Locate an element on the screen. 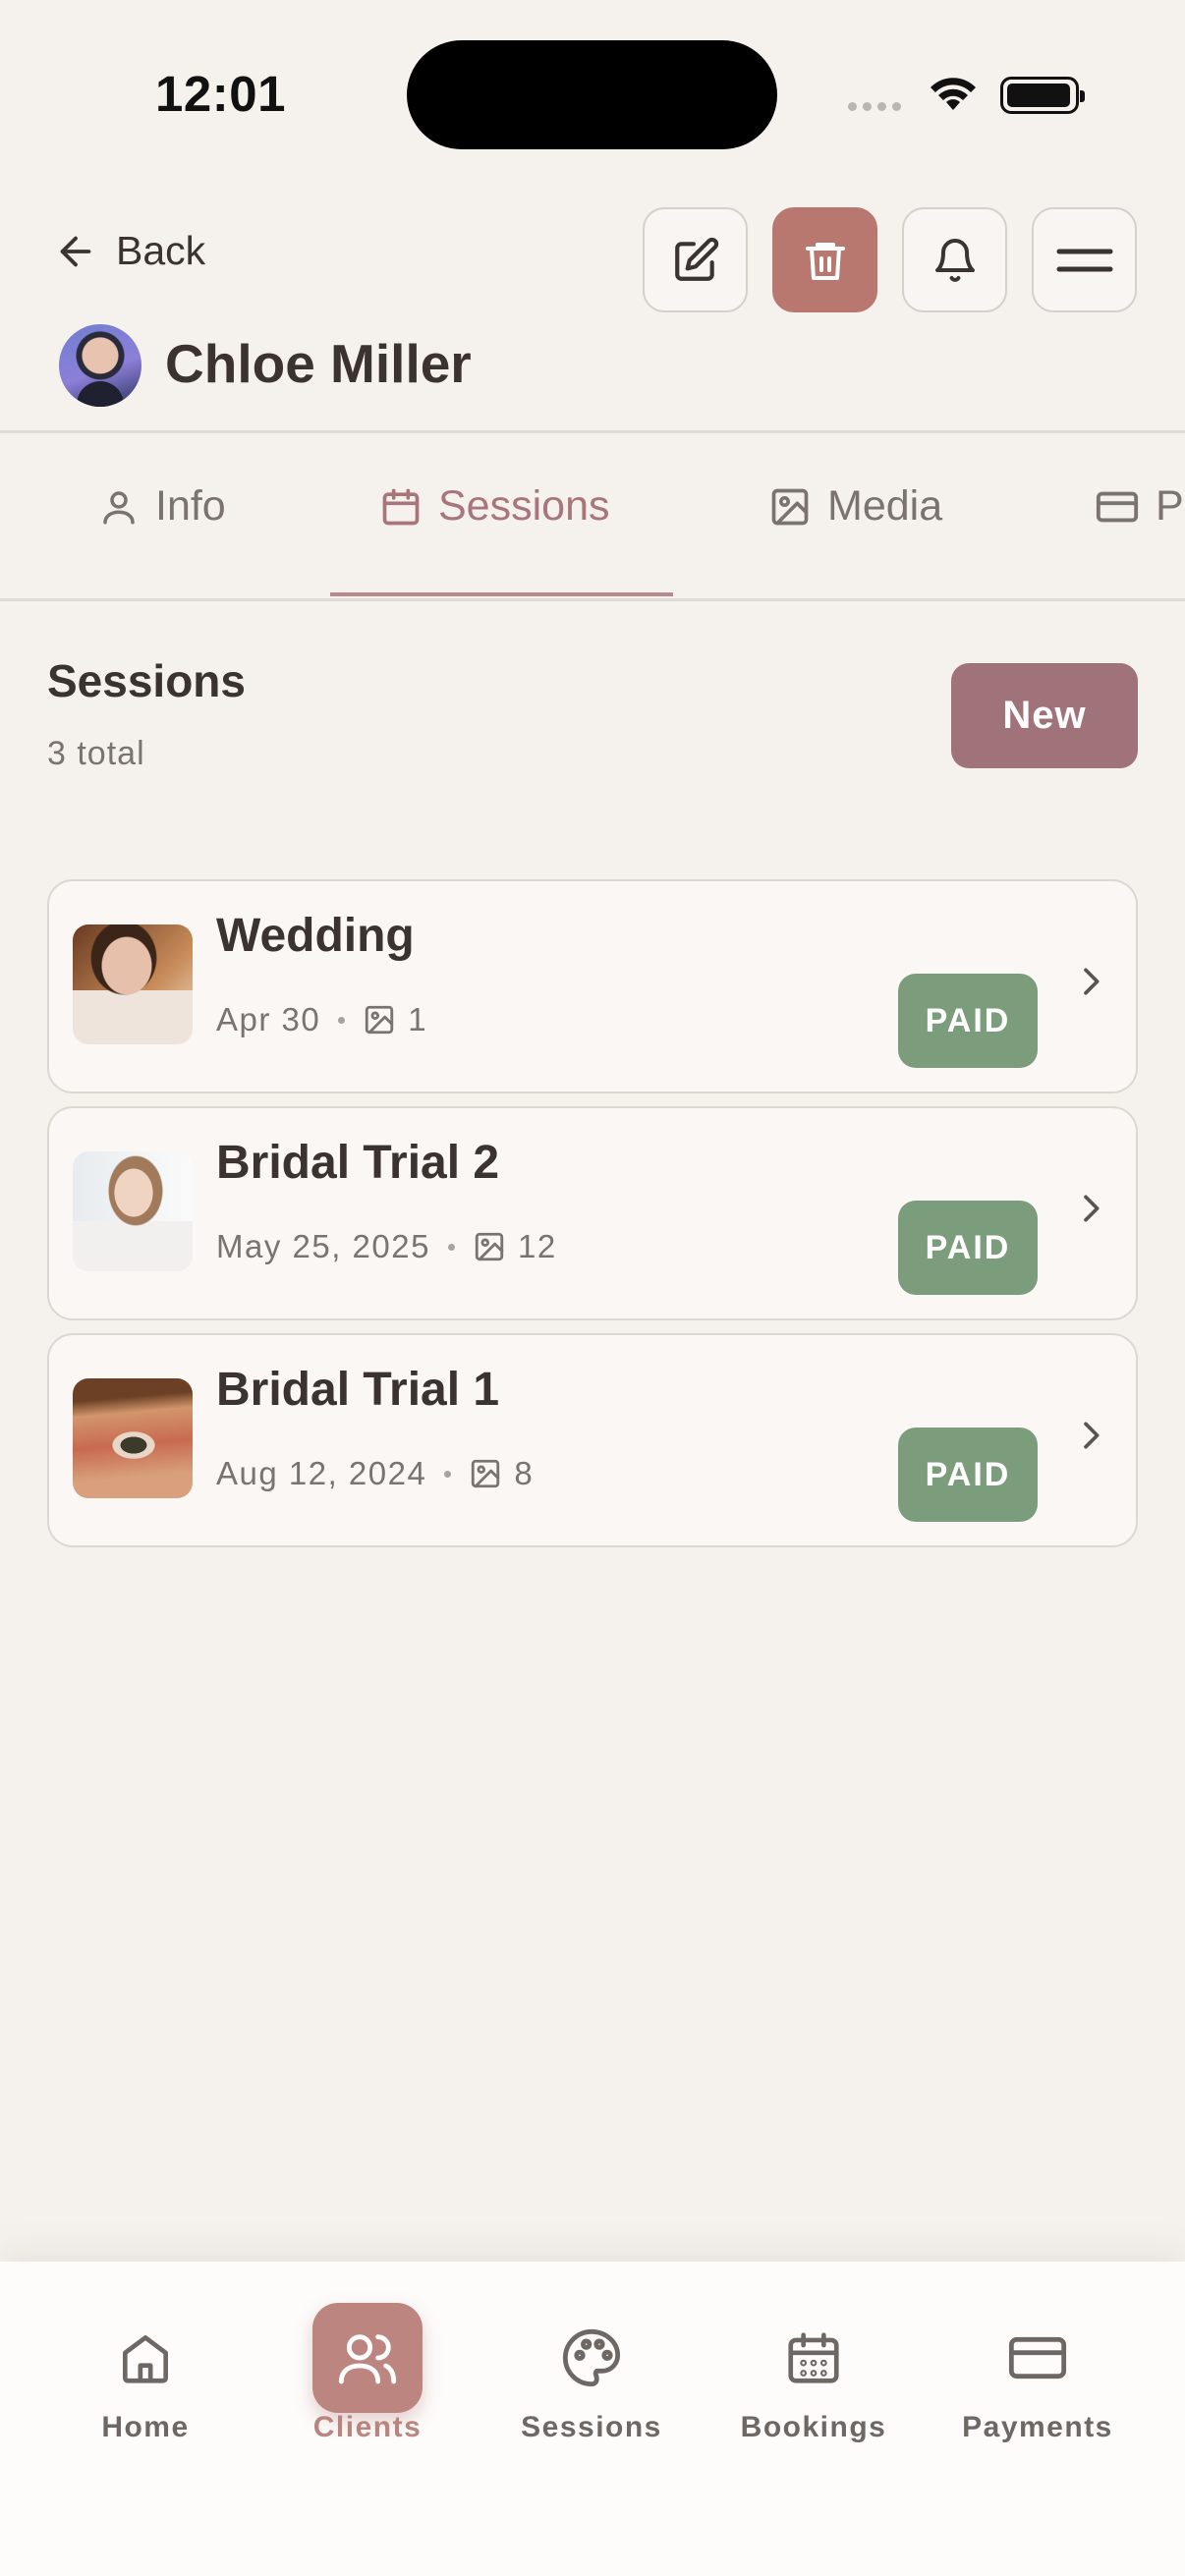  tab-sessions: Sessions is located at coordinates (494, 506).